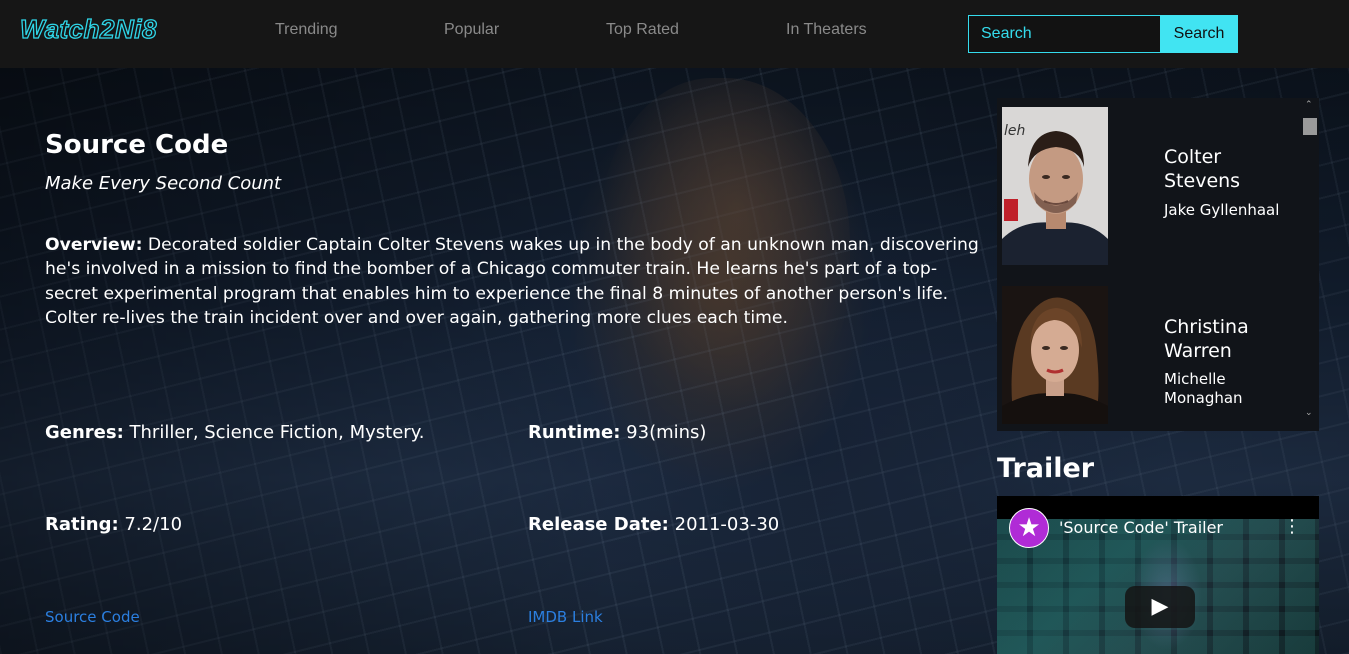 The width and height of the screenshot is (1349, 654). Describe the element at coordinates (1202, 169) in the screenshot. I see `cast-character-name: Colter Stevens` at that location.